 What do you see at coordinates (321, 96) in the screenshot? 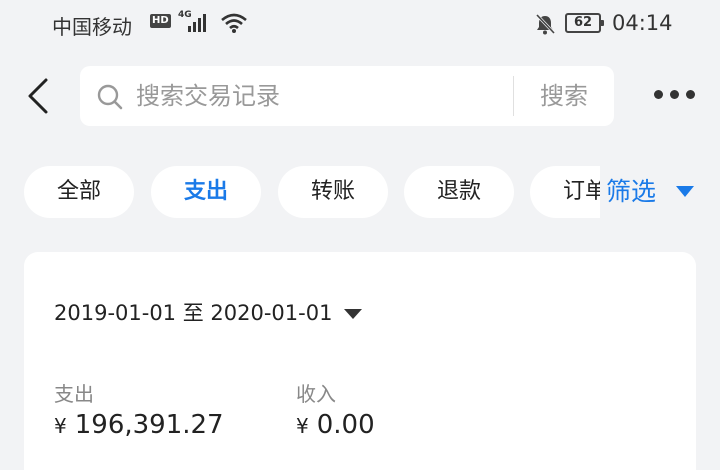
I see `search-input` at bounding box center [321, 96].